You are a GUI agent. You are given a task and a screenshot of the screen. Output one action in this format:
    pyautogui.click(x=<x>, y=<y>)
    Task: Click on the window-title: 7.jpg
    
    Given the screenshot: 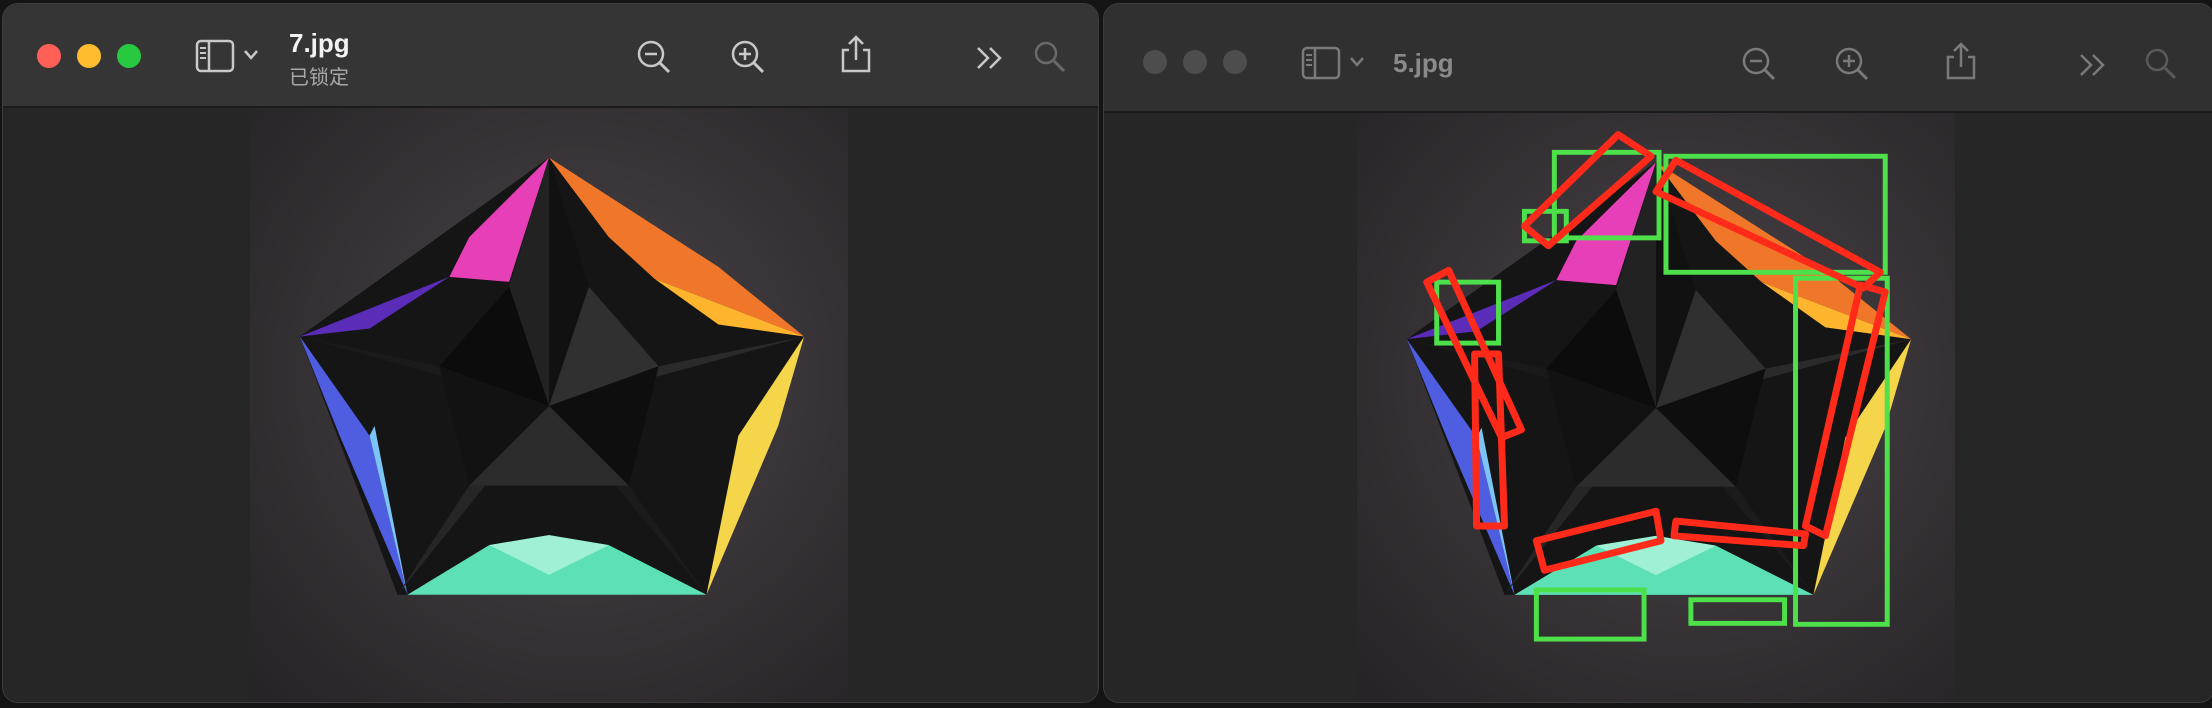 What is the action you would take?
    pyautogui.click(x=319, y=43)
    